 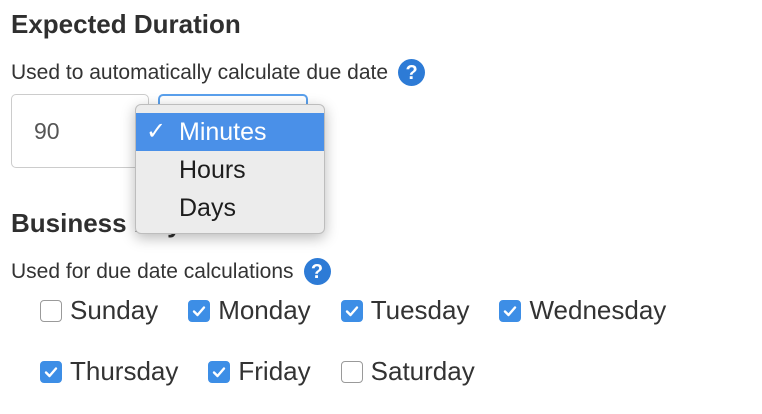 I want to click on tuesday-checkbox, so click(x=351, y=310).